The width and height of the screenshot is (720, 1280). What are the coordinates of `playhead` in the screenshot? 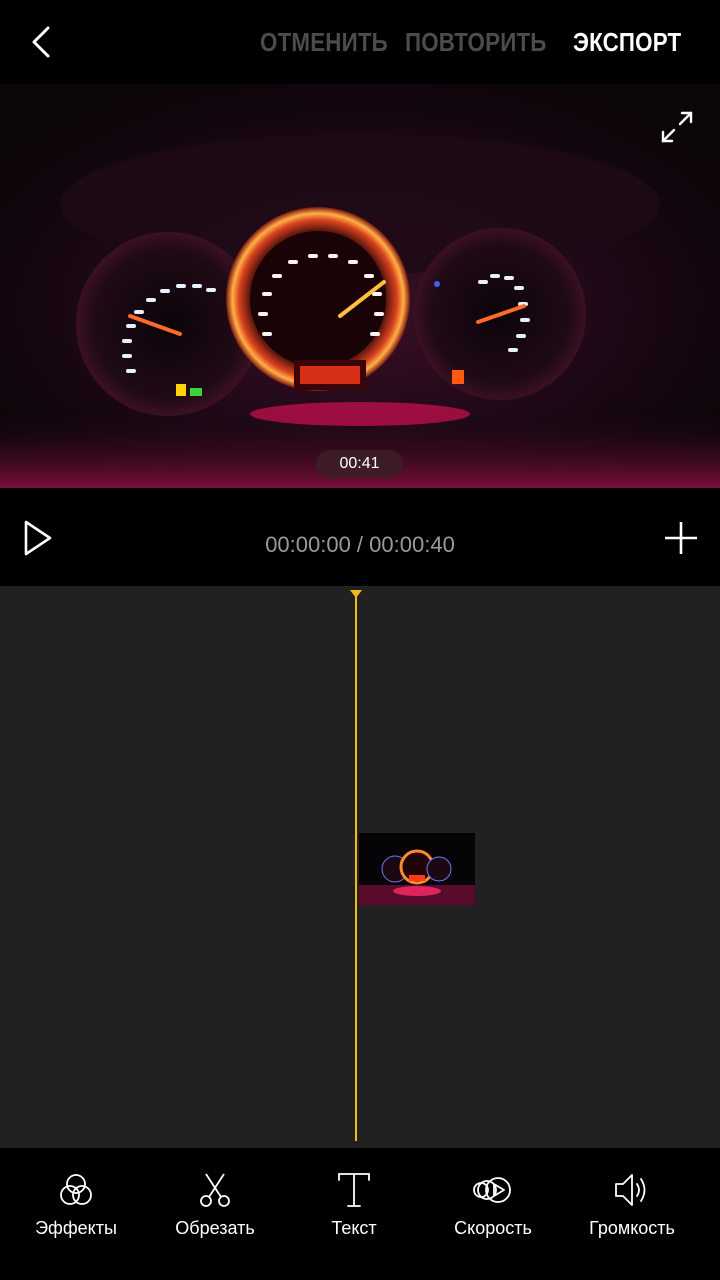 It's located at (356, 867).